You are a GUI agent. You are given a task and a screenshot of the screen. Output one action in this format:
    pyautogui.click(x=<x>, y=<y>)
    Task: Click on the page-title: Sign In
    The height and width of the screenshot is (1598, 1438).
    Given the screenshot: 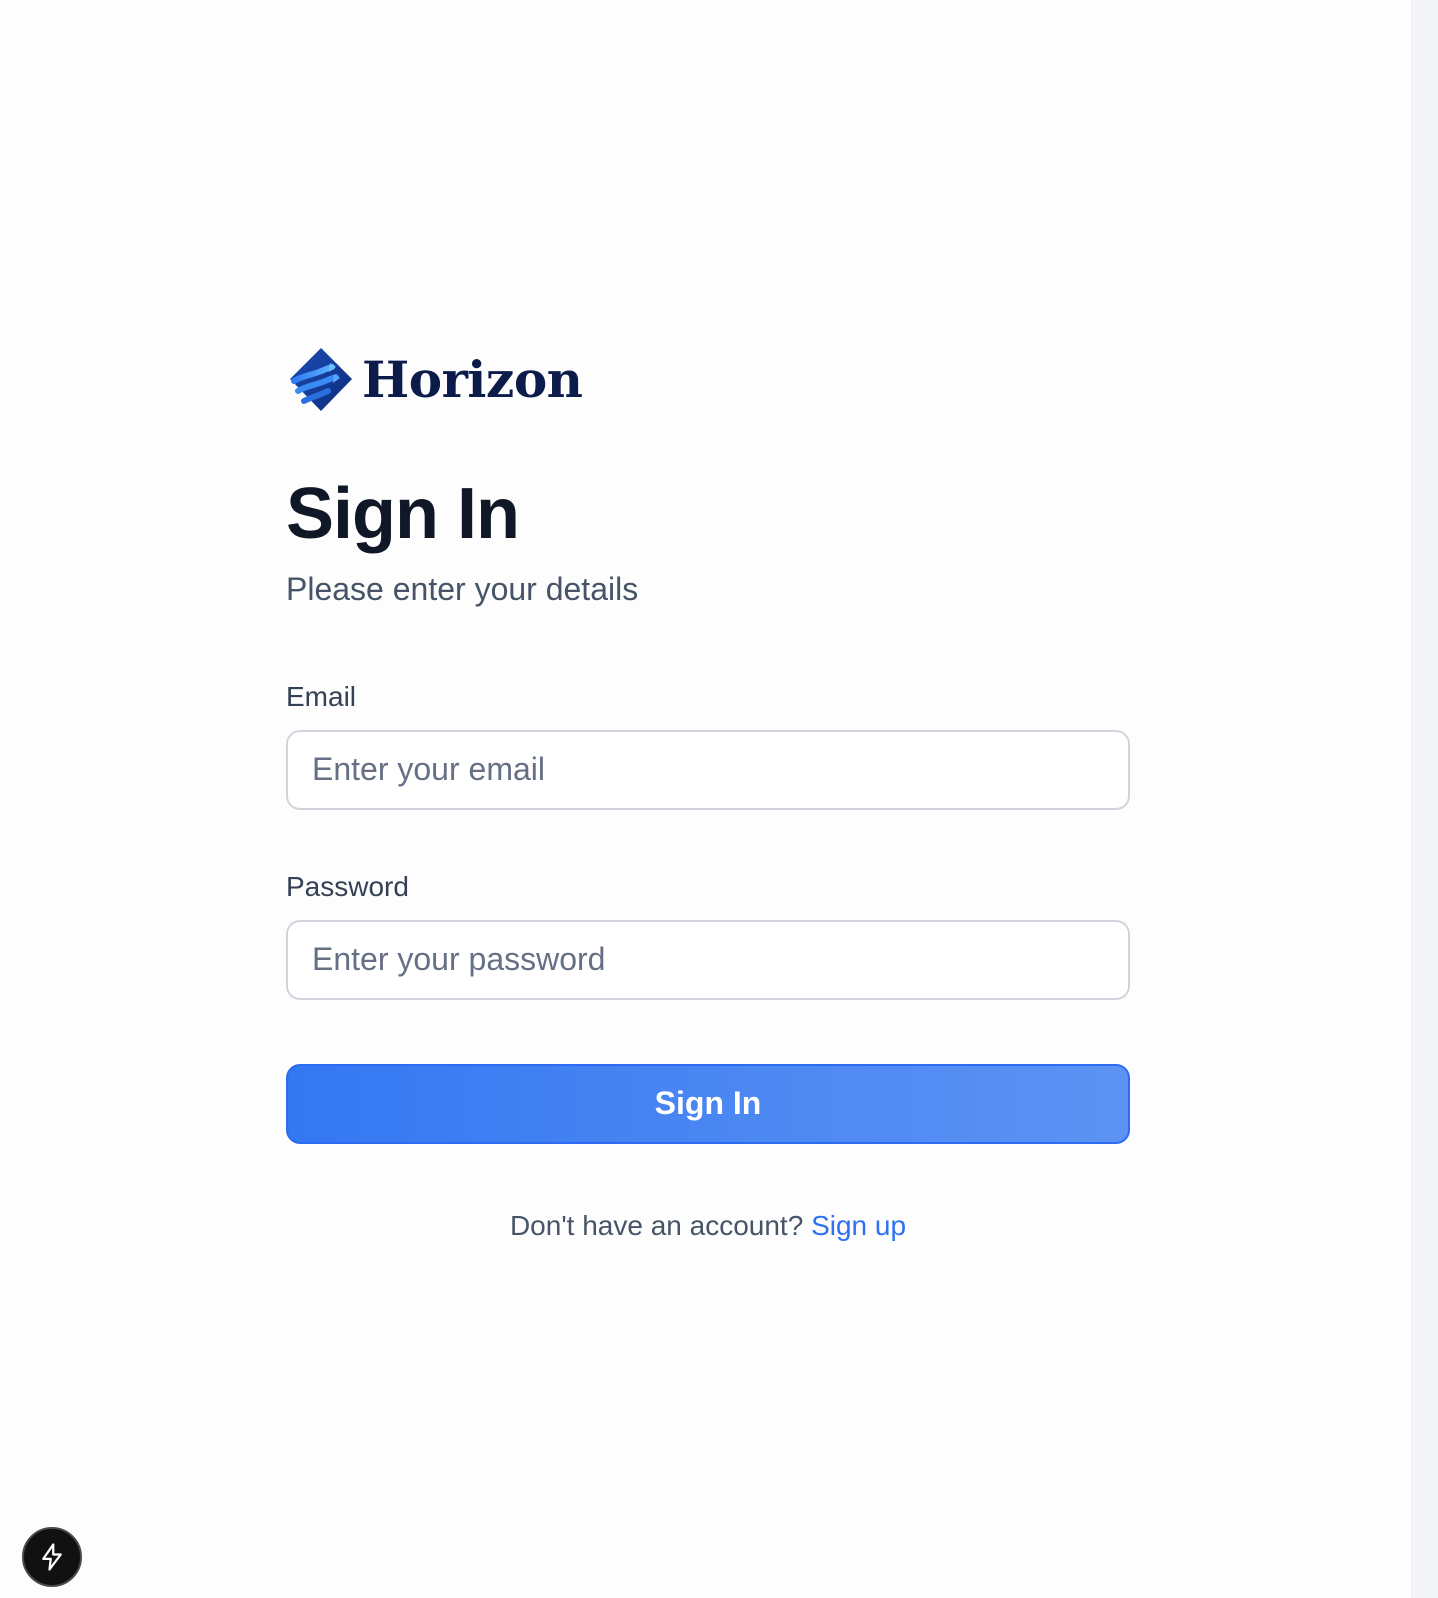 What is the action you would take?
    pyautogui.click(x=403, y=514)
    